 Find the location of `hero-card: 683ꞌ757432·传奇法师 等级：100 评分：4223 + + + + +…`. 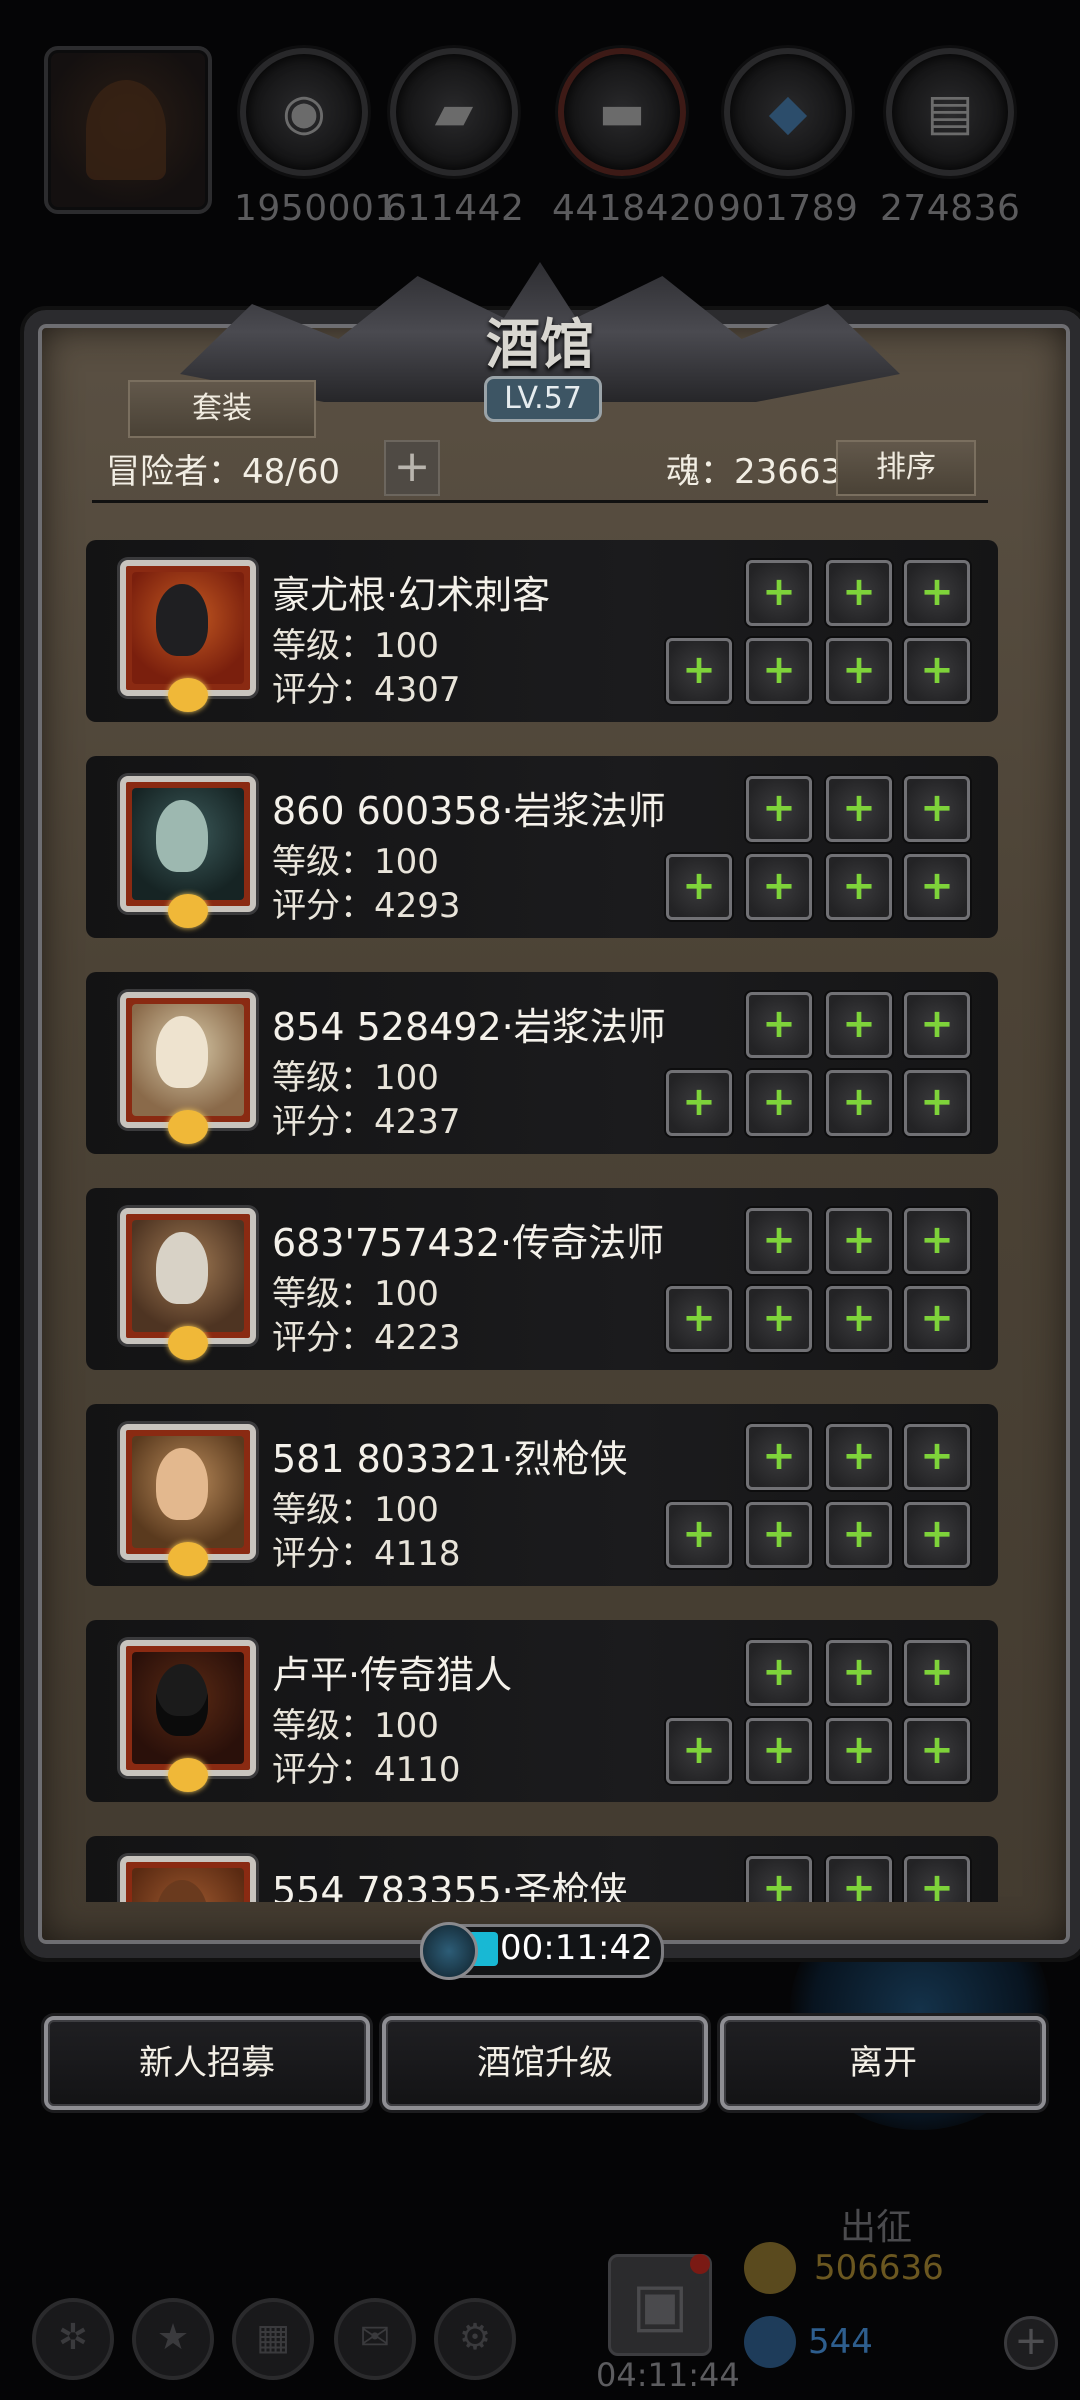

hero-card: 683ꞌ757432·传奇法师 等级：100 评分：4223 + + + + +… is located at coordinates (542, 1279).